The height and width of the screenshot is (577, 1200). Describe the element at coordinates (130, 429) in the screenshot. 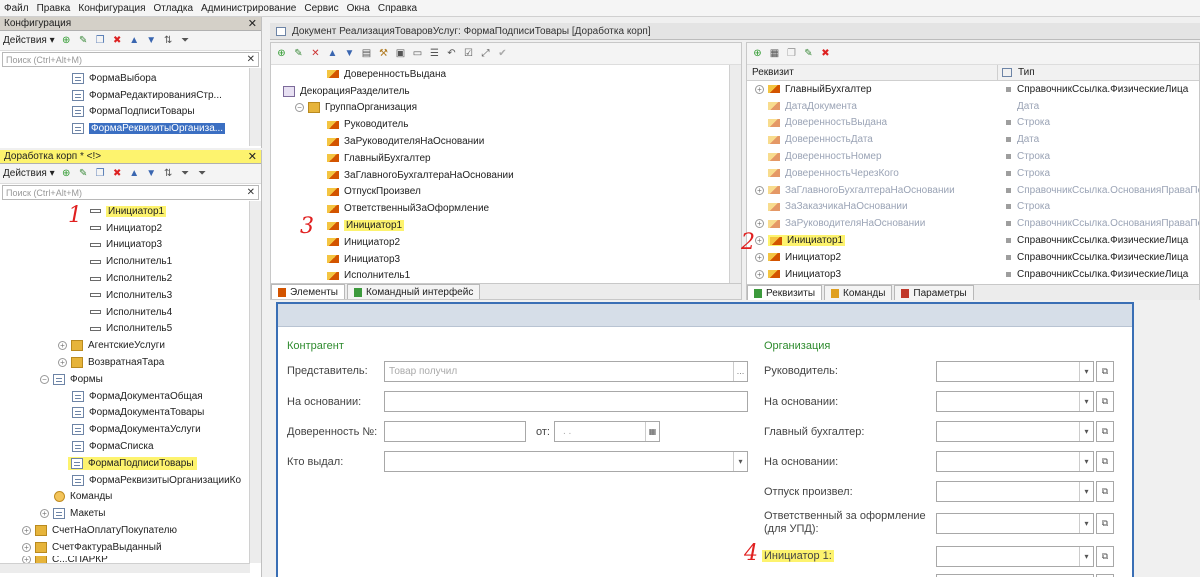

I see `tree-item: ФормаДокументаУслуги` at that location.